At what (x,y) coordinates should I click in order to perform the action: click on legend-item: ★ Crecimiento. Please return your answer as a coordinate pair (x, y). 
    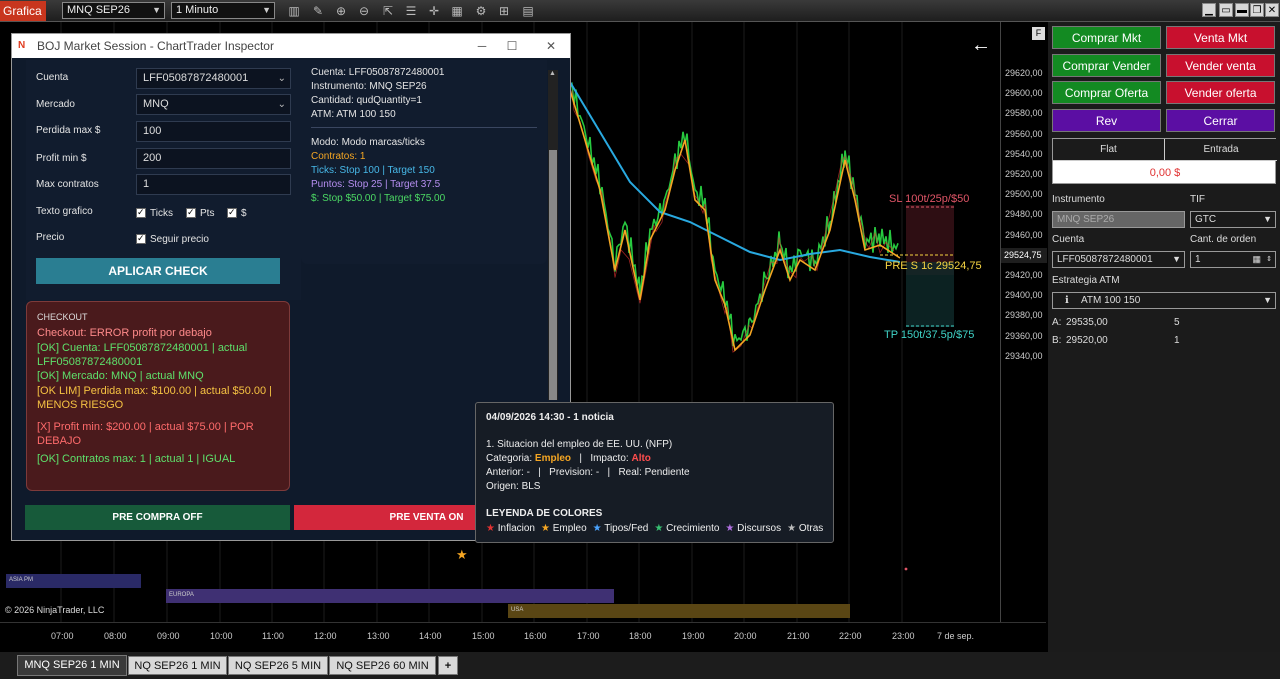
    Looking at the image, I should click on (686, 528).